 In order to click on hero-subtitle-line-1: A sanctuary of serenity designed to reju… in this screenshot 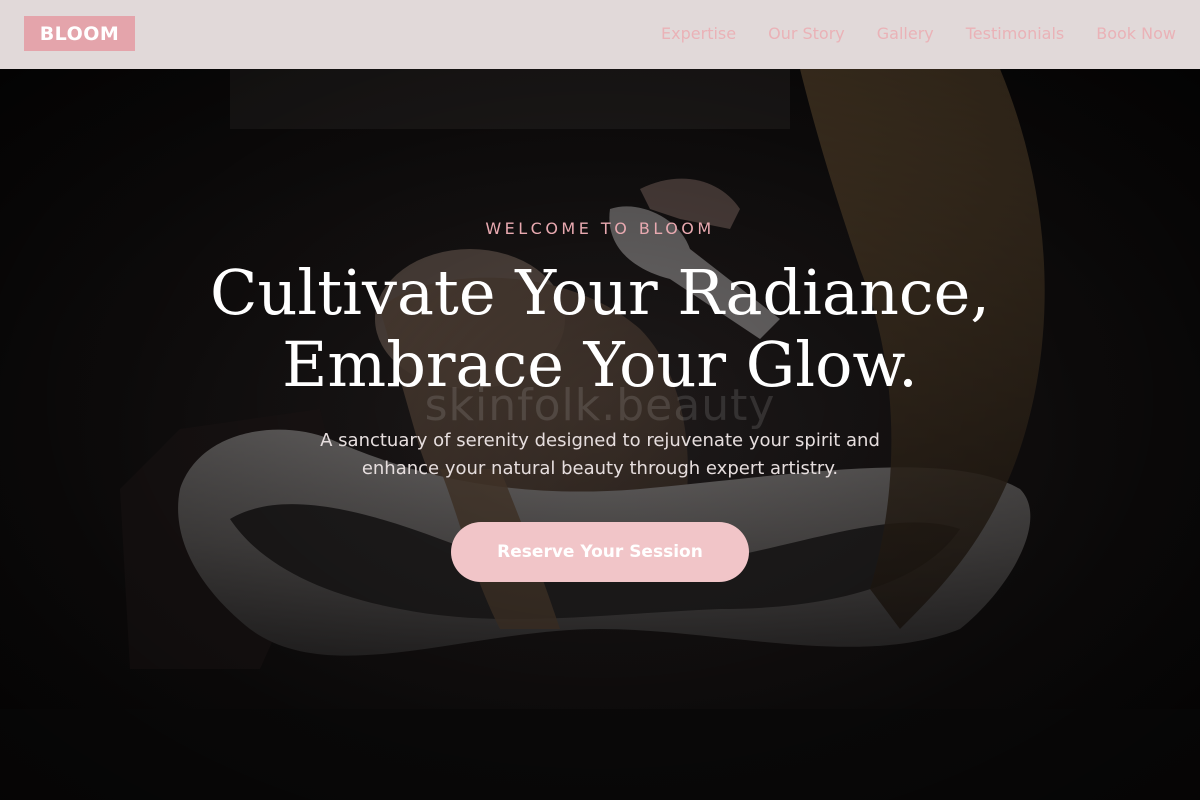, I will do `click(600, 440)`.